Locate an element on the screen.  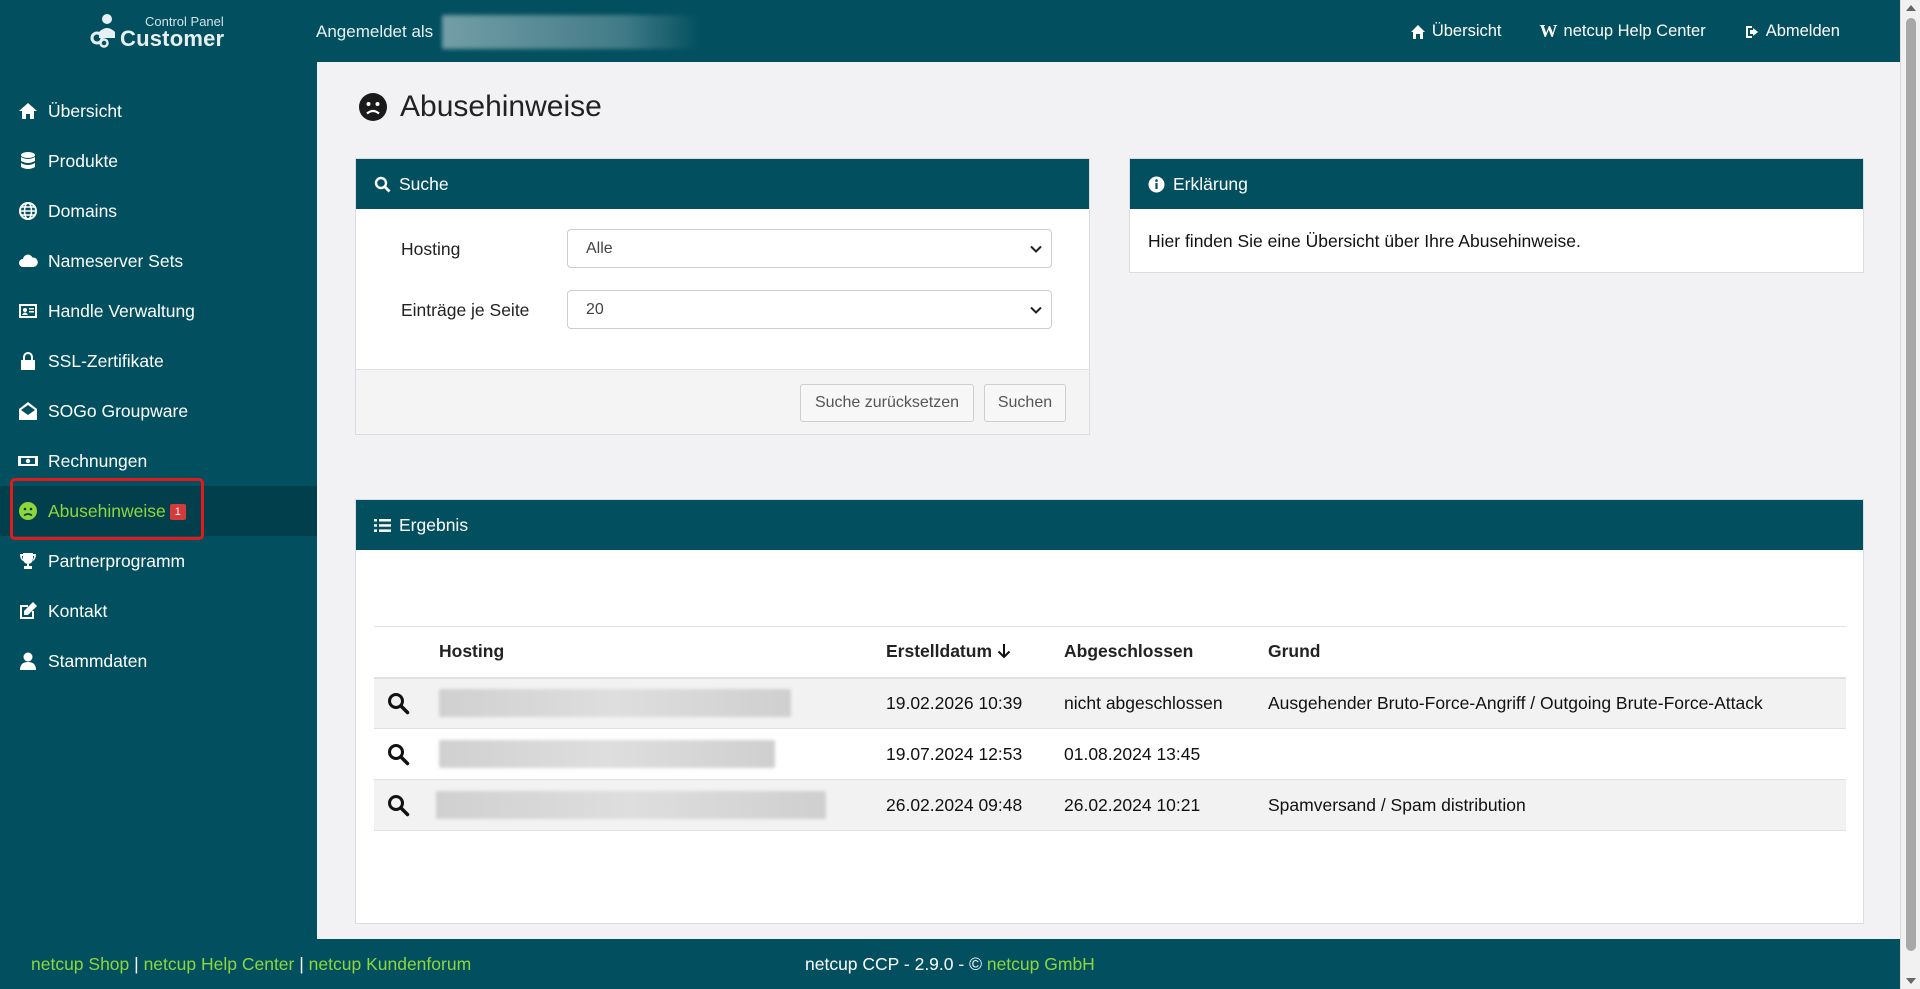
row-closed-cell: 01.08.2024 13:45 is located at coordinates (1166, 754).